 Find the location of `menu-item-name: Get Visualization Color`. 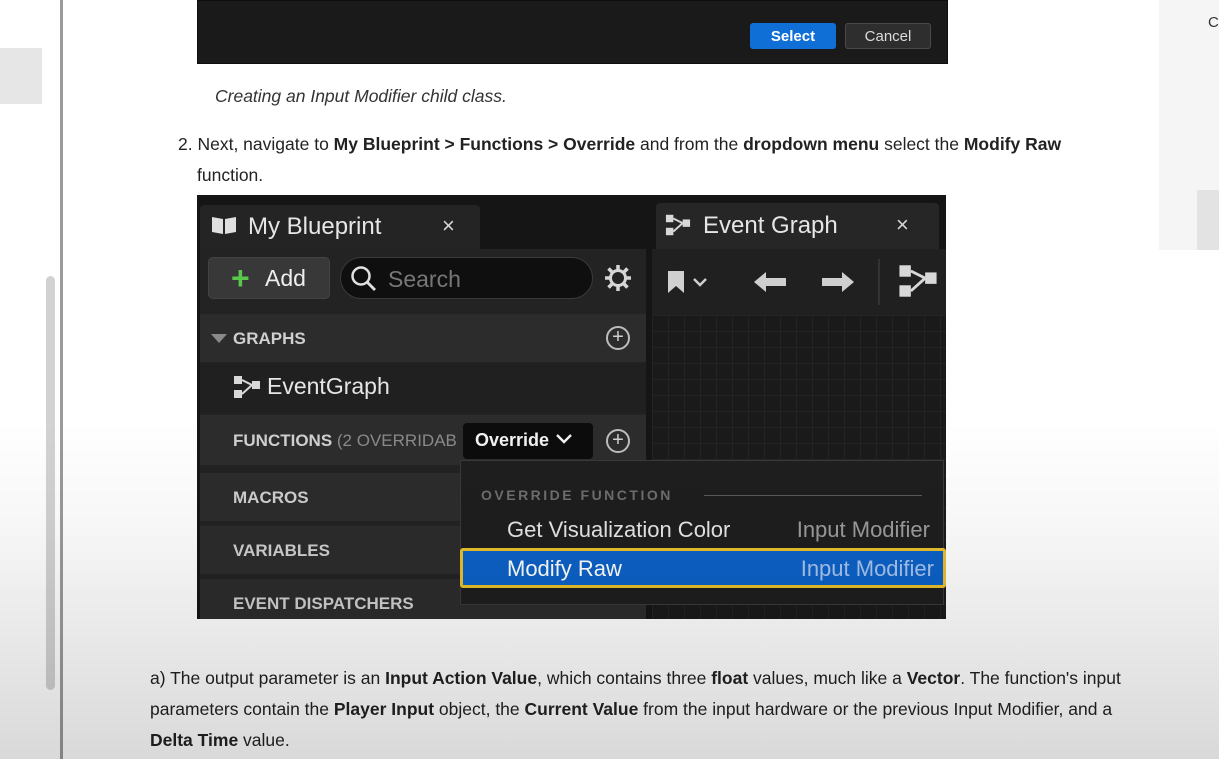

menu-item-name: Get Visualization Color is located at coordinates (619, 529).